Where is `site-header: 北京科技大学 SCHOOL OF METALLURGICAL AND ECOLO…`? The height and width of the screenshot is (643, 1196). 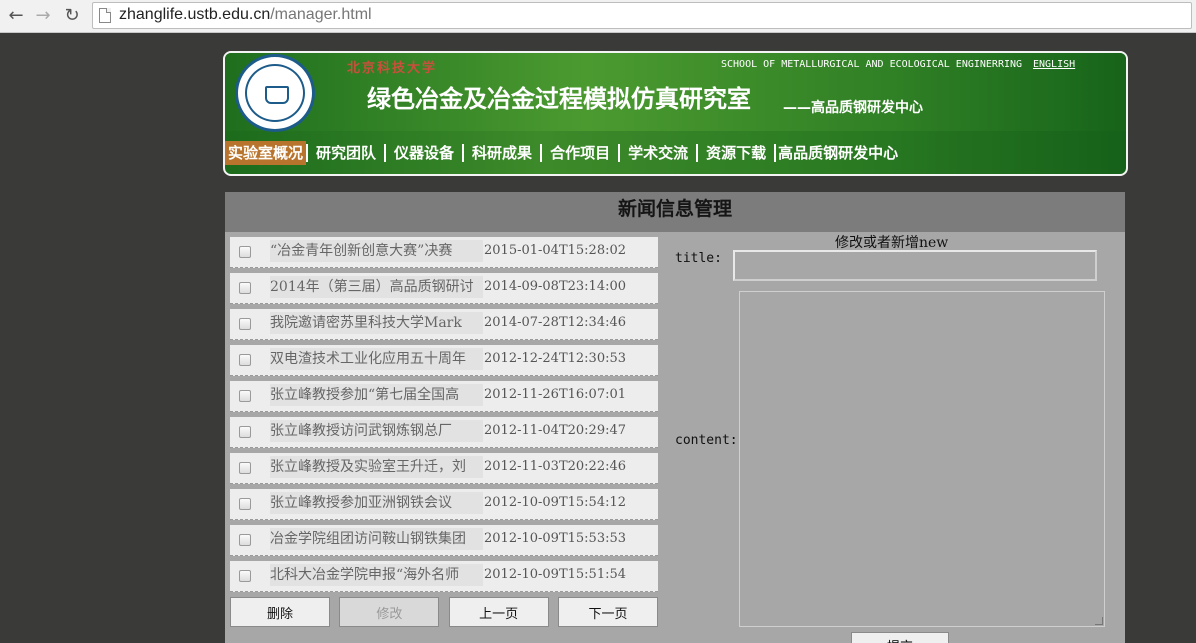 site-header: 北京科技大学 SCHOOL OF METALLURGICAL AND ECOLO… is located at coordinates (675, 113).